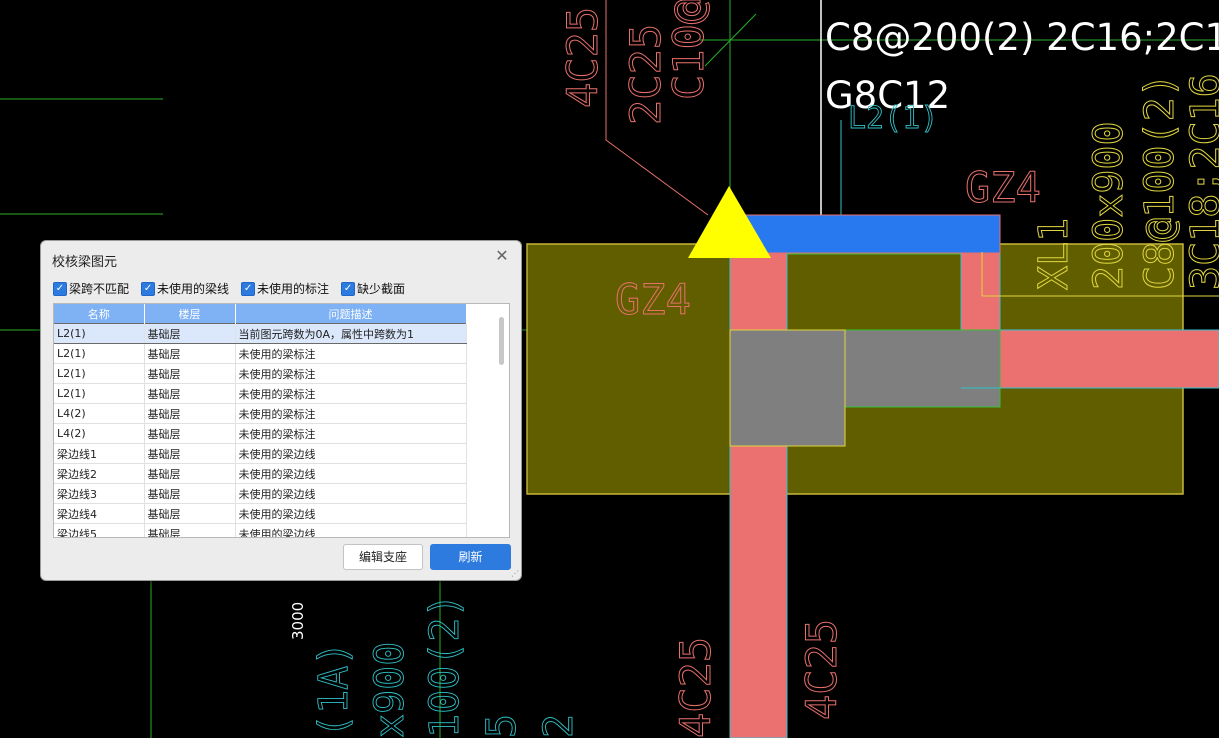 The image size is (1219, 738). I want to click on filter-bar: ✓ 梁跨不匹配 ✓ 未使用的梁线 ✓ 未使用的标注 ✓ 缺少截面, so click(229, 288).